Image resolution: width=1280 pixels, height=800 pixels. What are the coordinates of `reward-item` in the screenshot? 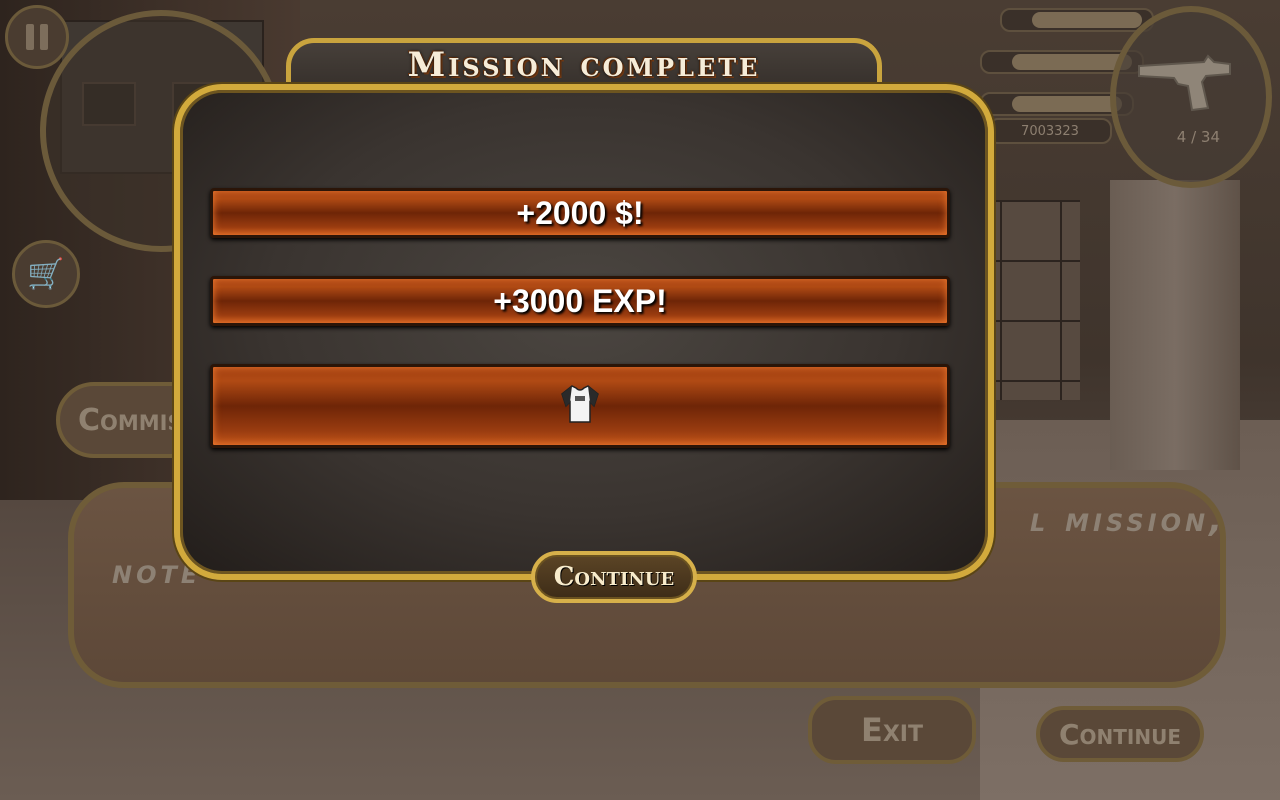 It's located at (580, 406).